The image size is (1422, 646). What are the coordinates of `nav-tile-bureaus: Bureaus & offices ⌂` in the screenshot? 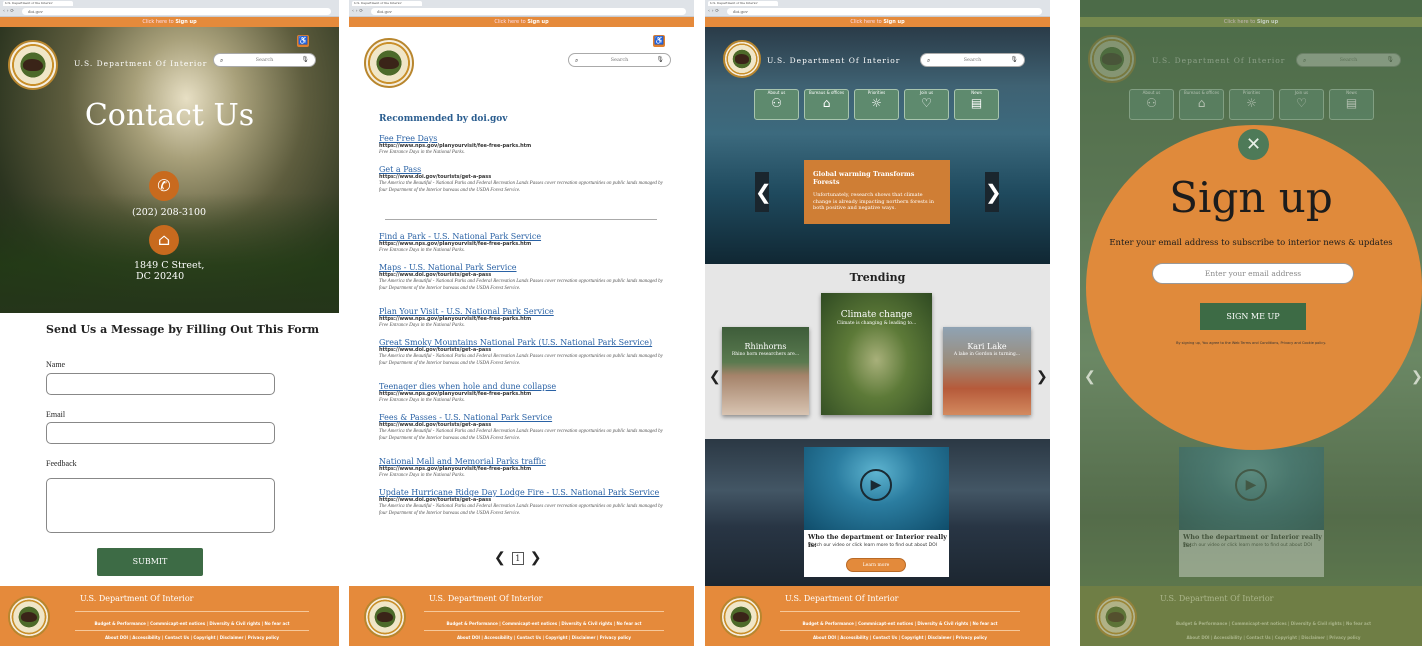 It's located at (826, 104).